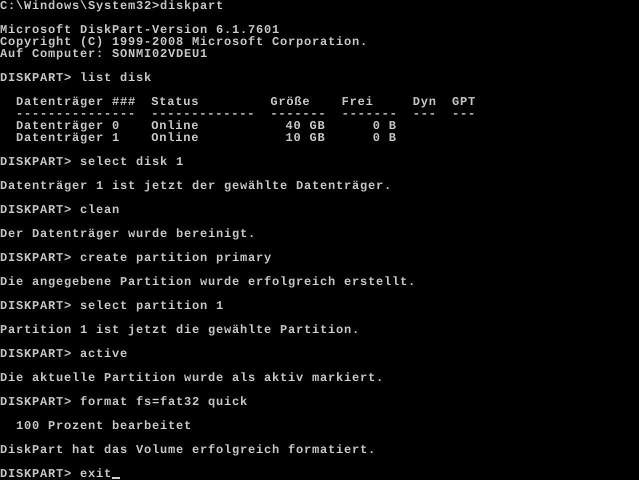  What do you see at coordinates (76, 102) in the screenshot?
I see `column-header: Datenträger ###` at bounding box center [76, 102].